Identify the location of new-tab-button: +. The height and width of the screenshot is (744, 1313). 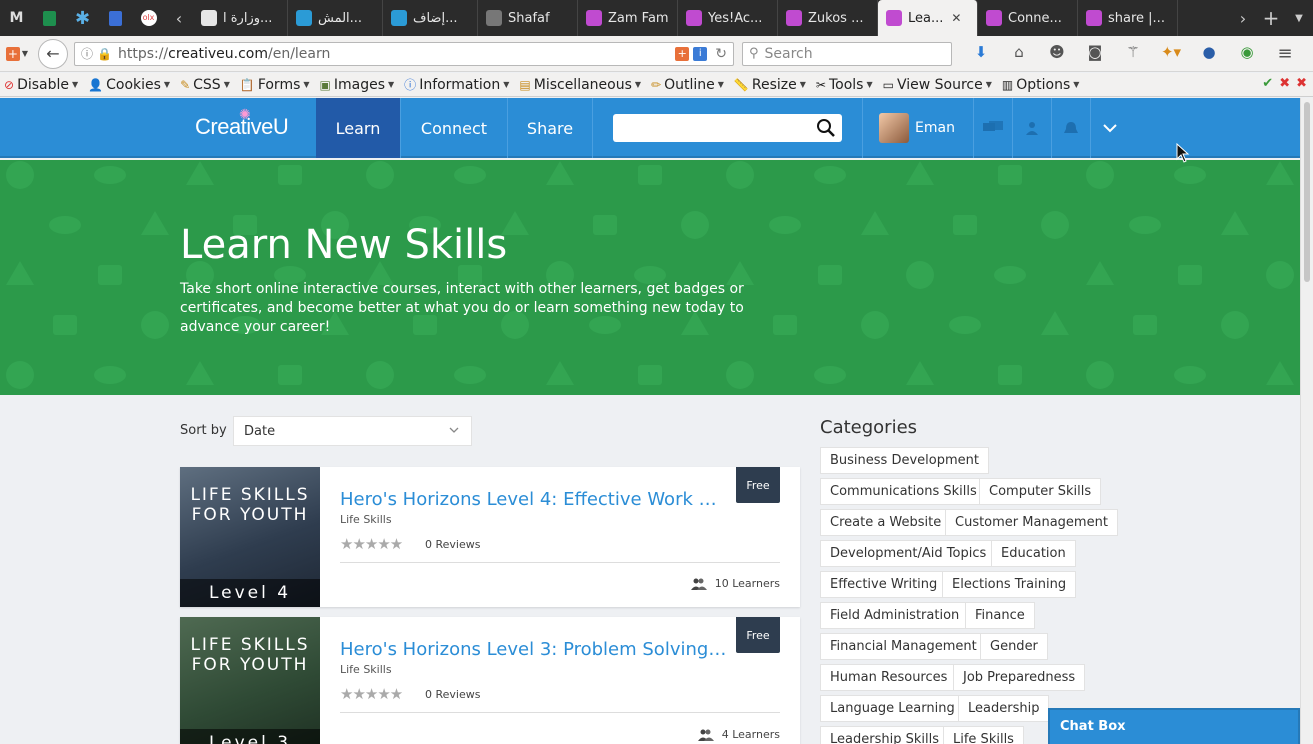
(1271, 18).